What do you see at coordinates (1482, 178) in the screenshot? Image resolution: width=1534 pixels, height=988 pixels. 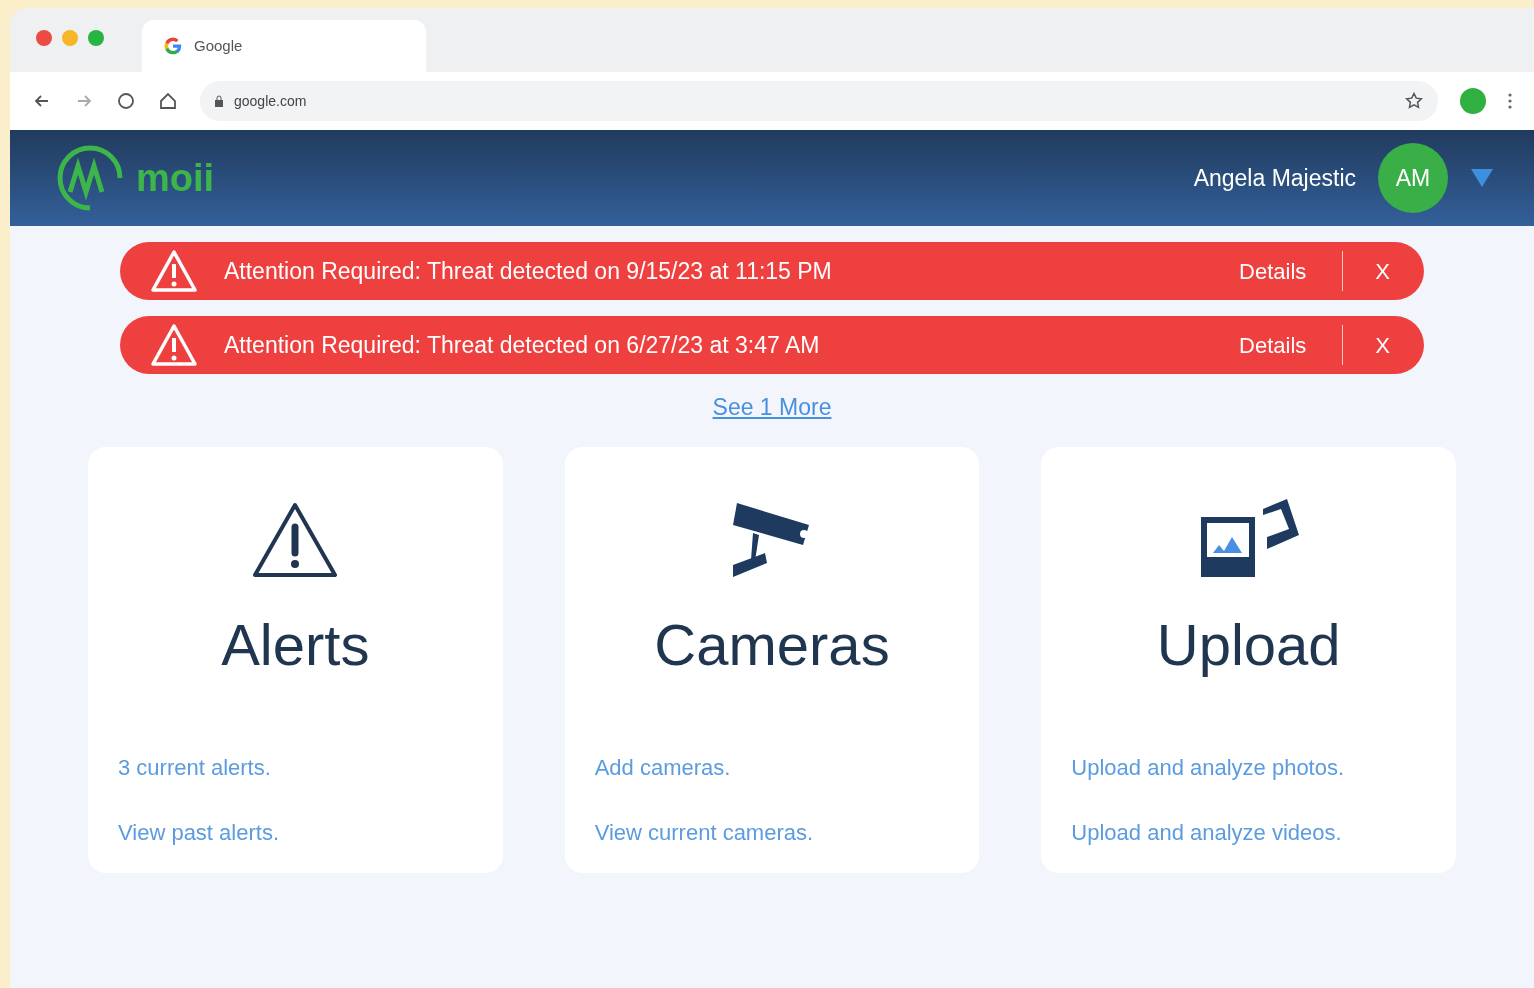 I see `dropdown-caret-icon` at bounding box center [1482, 178].